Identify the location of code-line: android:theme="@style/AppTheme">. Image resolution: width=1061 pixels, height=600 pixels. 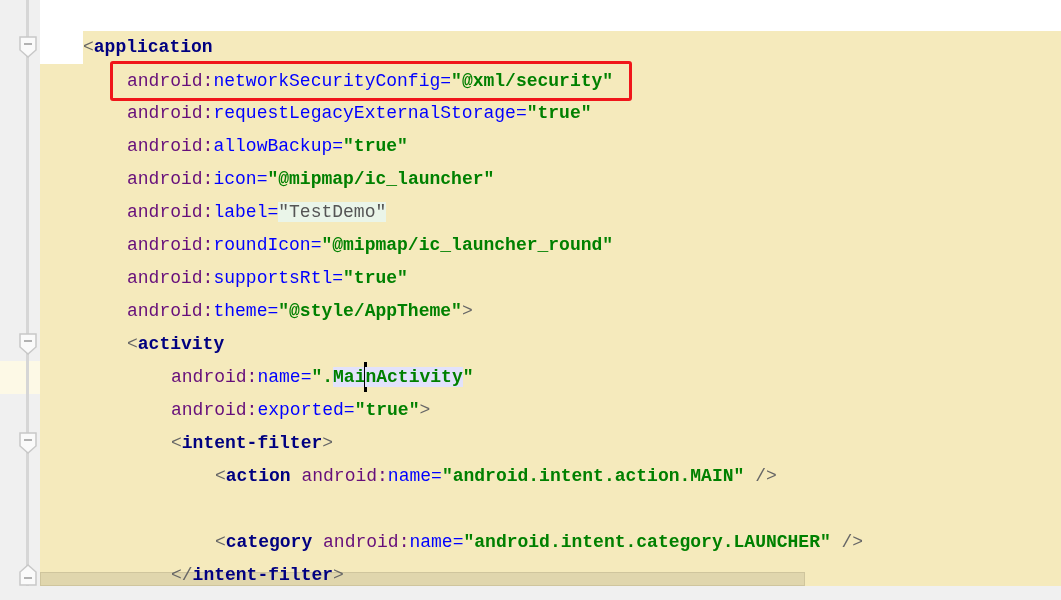
(300, 311).